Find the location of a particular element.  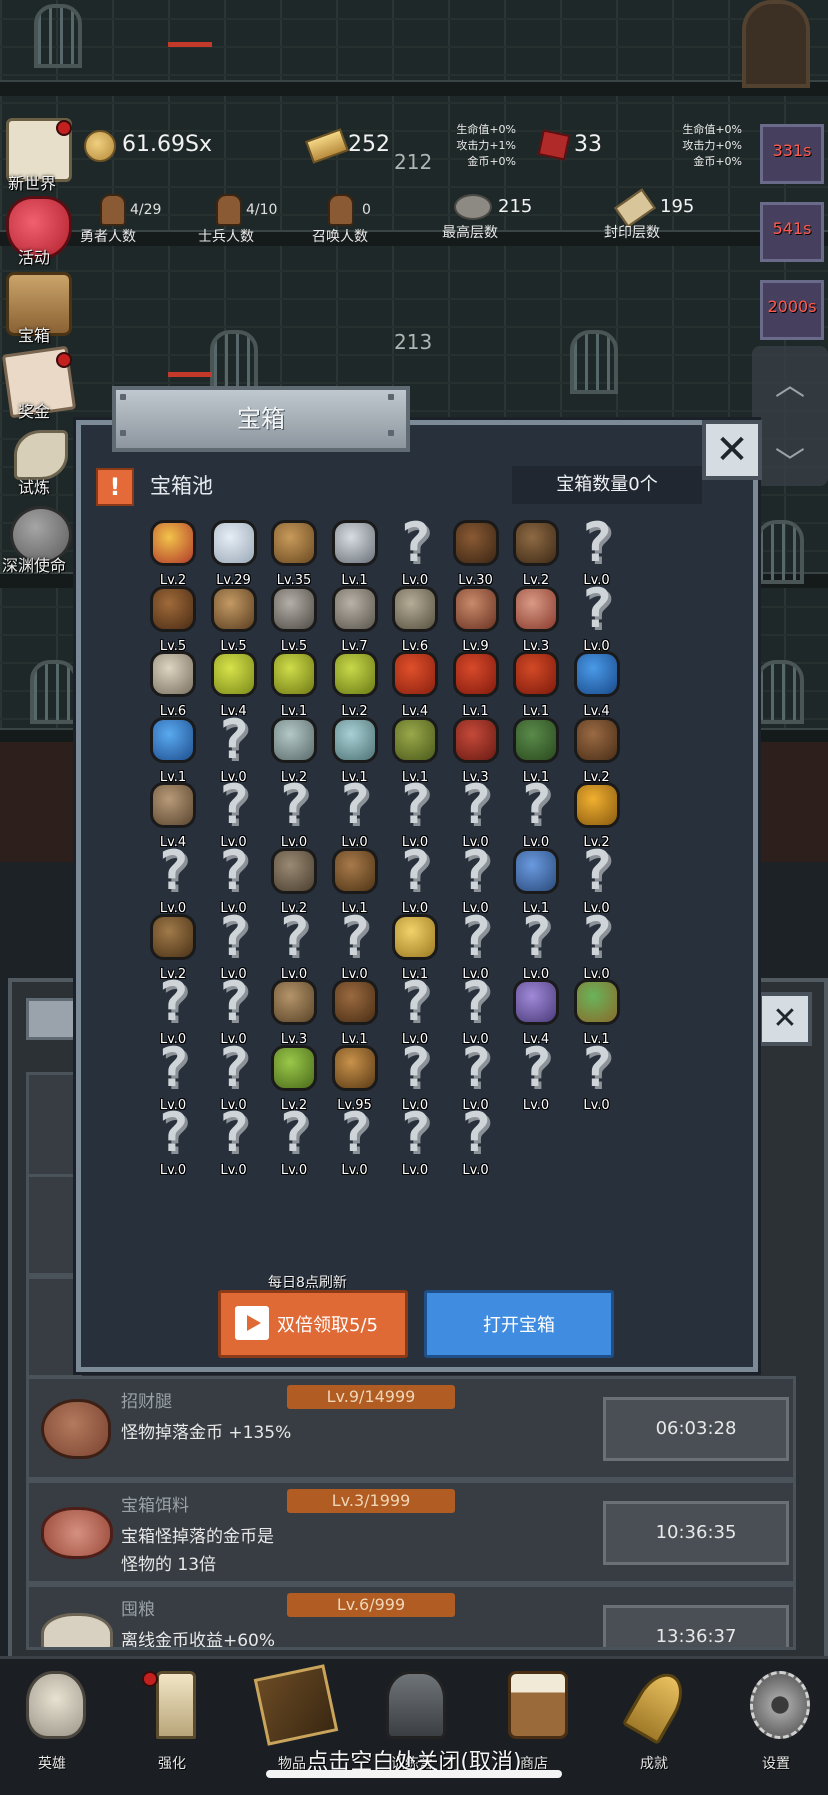

upgrade-timer-button: 13:36:37 is located at coordinates (696, 1626).